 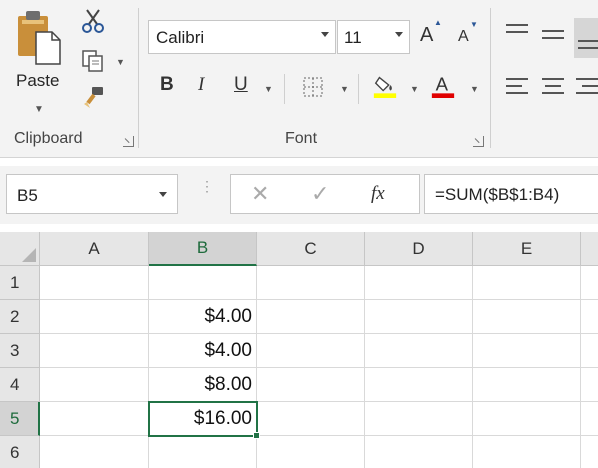 I want to click on cut-button, so click(x=93, y=21).